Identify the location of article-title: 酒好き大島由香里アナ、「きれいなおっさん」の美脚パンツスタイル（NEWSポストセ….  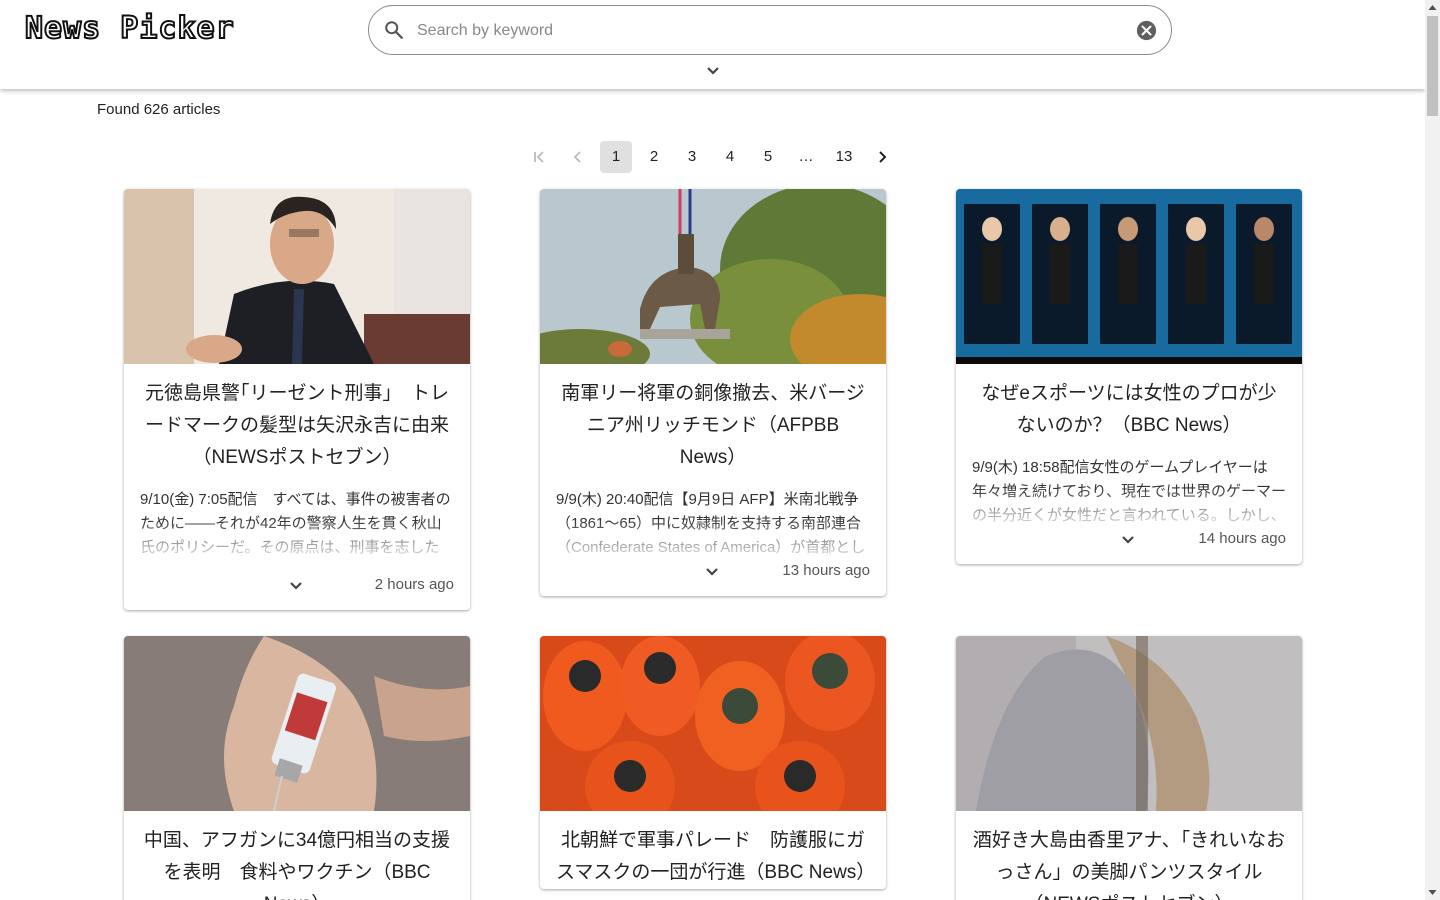
(1129, 855).